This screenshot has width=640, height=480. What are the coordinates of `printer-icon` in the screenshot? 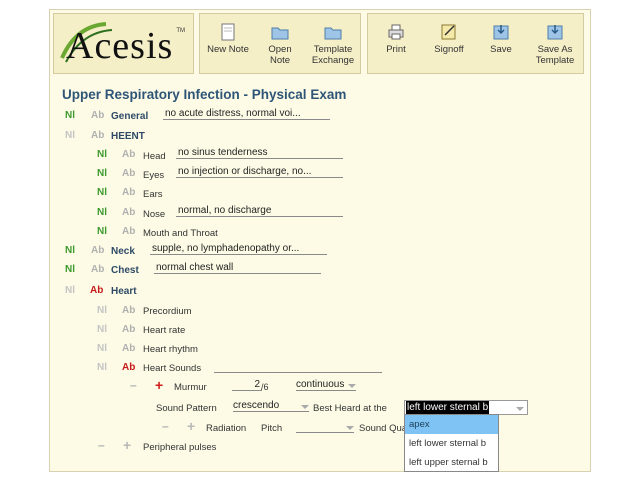 It's located at (396, 32).